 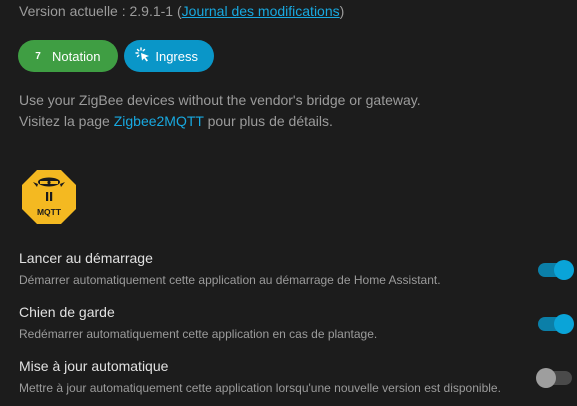 What do you see at coordinates (94, 366) in the screenshot?
I see `option-title: Mise à jour automatique` at bounding box center [94, 366].